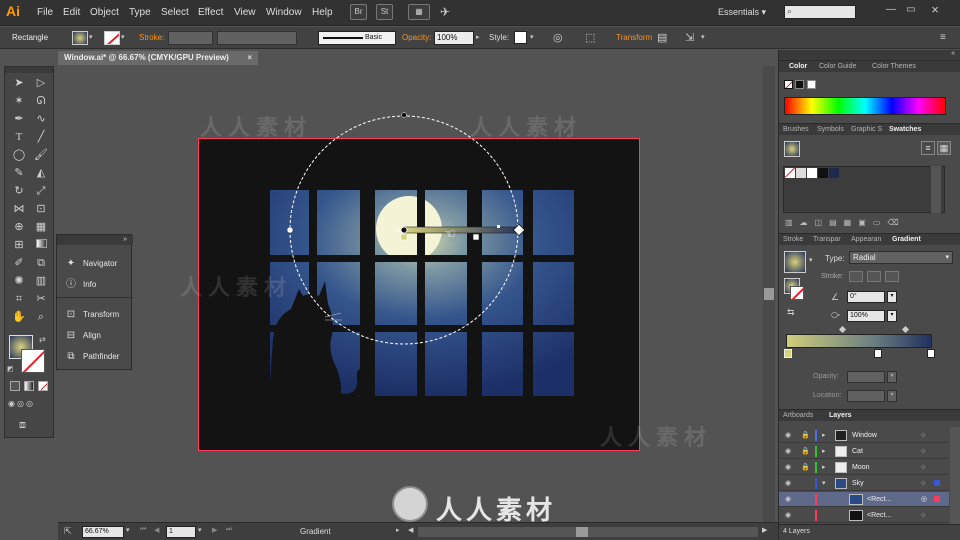 This screenshot has height=540, width=960. Describe the element at coordinates (866, 316) in the screenshot. I see `gradient-aspect-field: 100%` at that location.